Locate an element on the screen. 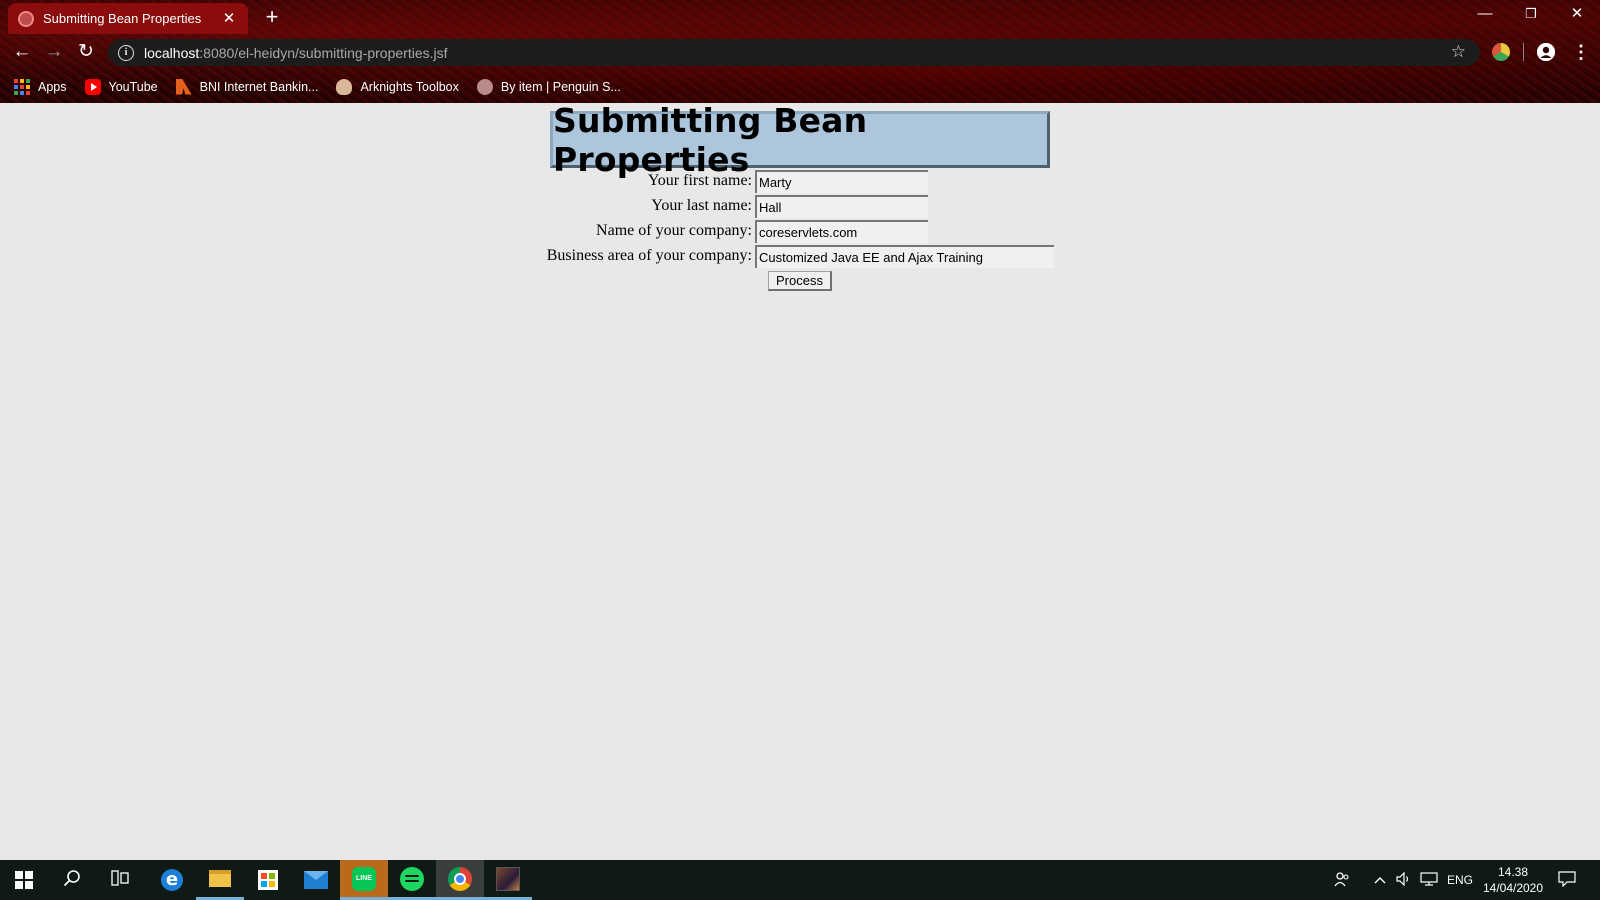  back-arrow-icon: ← is located at coordinates (22, 52).